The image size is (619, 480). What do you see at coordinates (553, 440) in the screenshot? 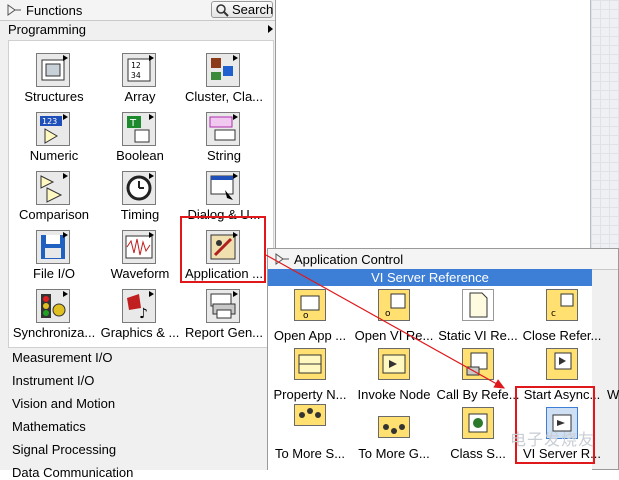
I see `watermark: 电子发烧友` at bounding box center [553, 440].